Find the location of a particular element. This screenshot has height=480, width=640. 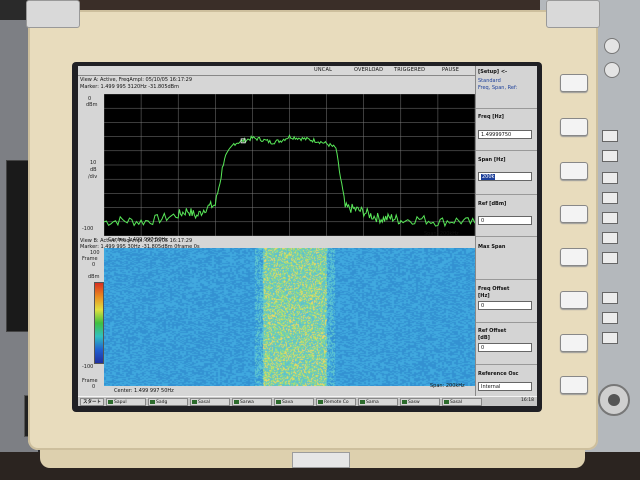

spectro-label-neg100: -100 is located at coordinates (88, 367).